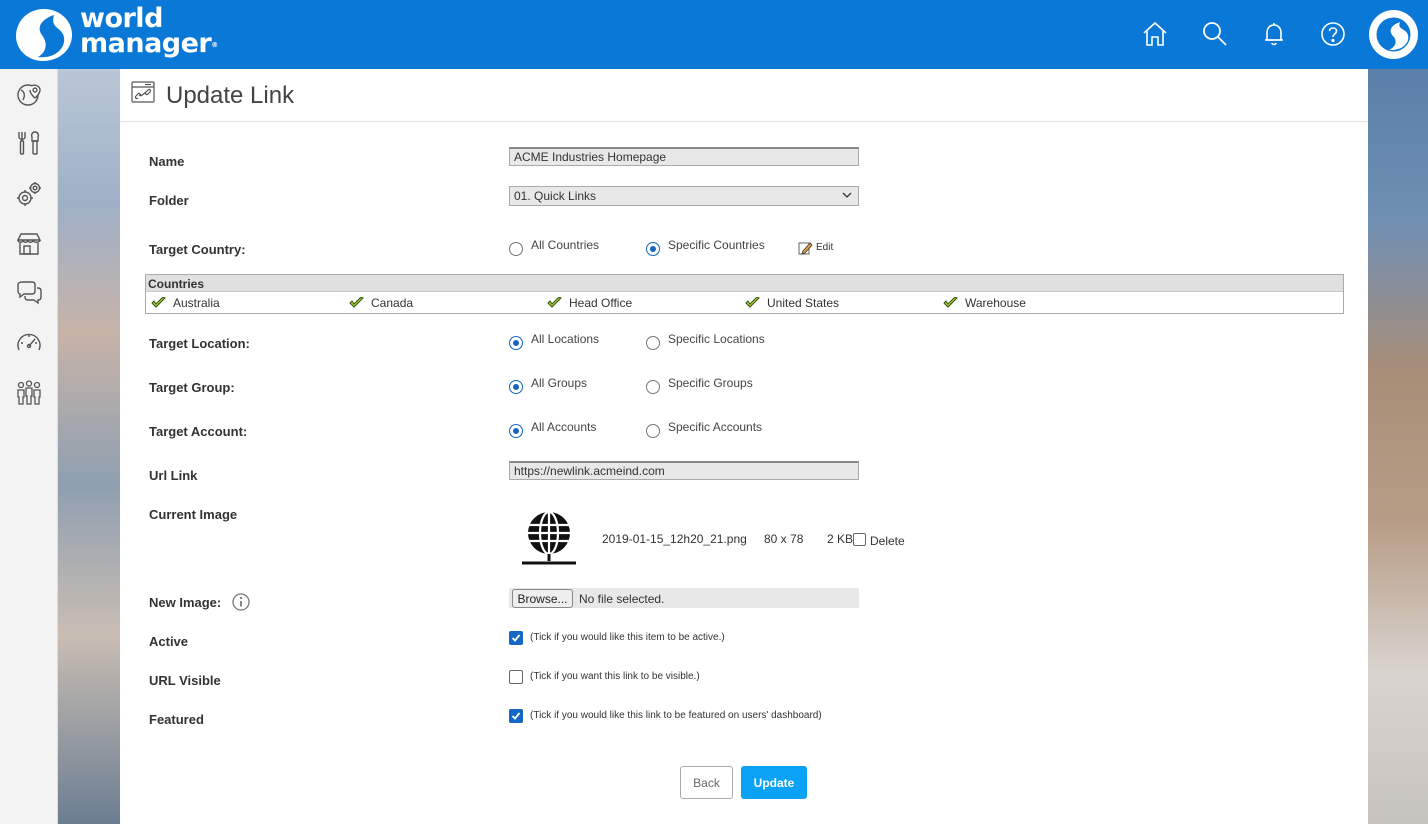 Image resolution: width=1428 pixels, height=824 pixels. What do you see at coordinates (516, 431) in the screenshot?
I see `radio-all-accounts` at bounding box center [516, 431].